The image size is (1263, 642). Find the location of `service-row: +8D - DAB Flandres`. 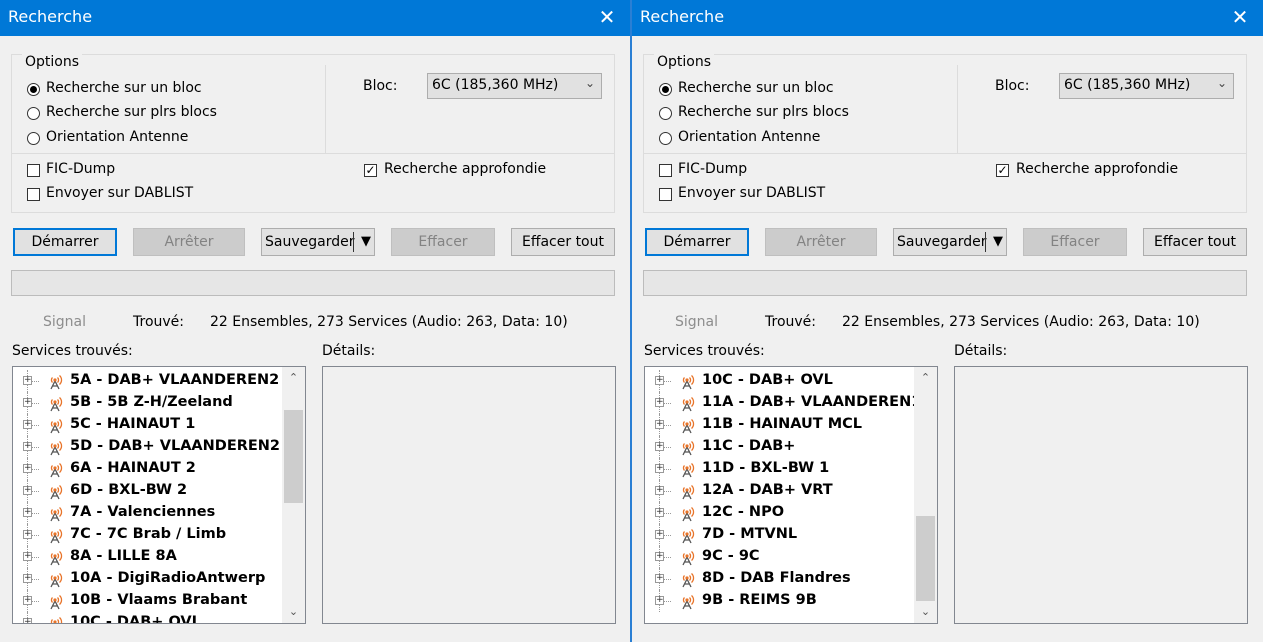

service-row: +8D - DAB Flandres is located at coordinates (780, 579).